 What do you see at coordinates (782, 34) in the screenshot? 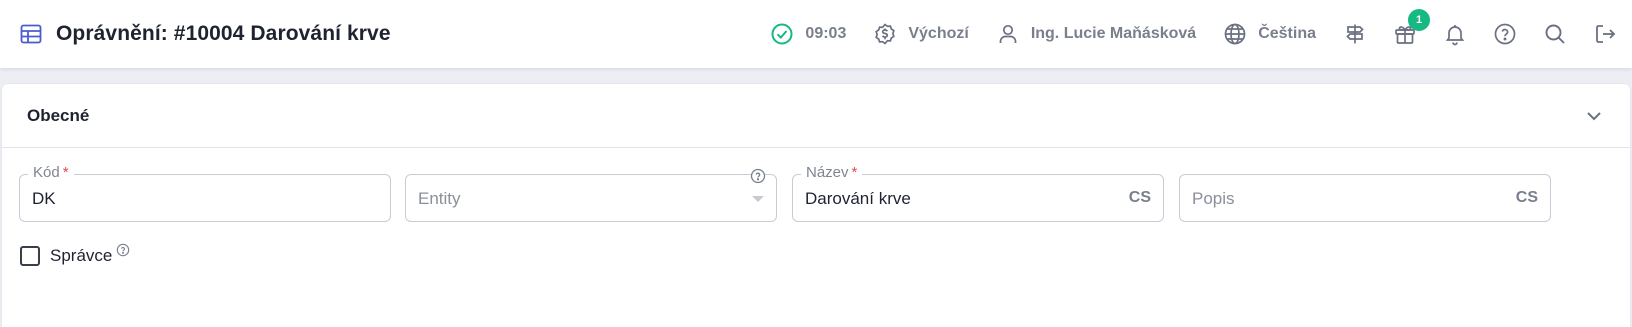
I see `check-circle-icon` at bounding box center [782, 34].